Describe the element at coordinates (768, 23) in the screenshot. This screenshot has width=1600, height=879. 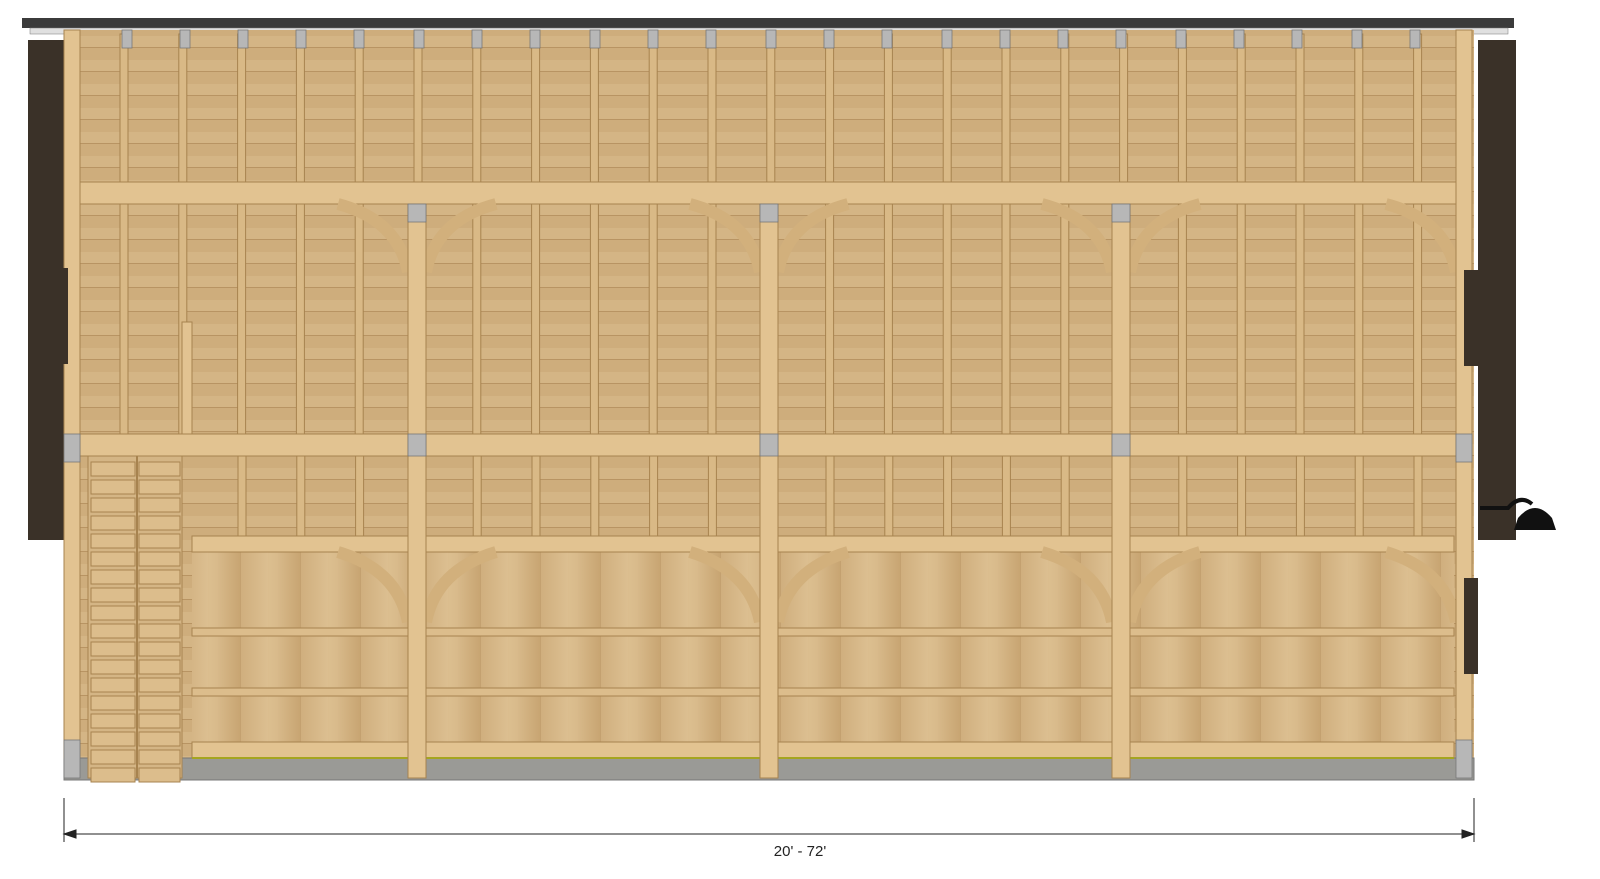
I see `roof-edge` at that location.